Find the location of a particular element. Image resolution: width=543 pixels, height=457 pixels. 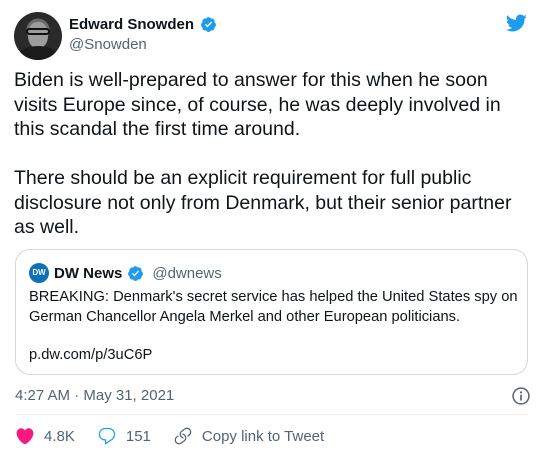

reply-icon is located at coordinates (107, 436).